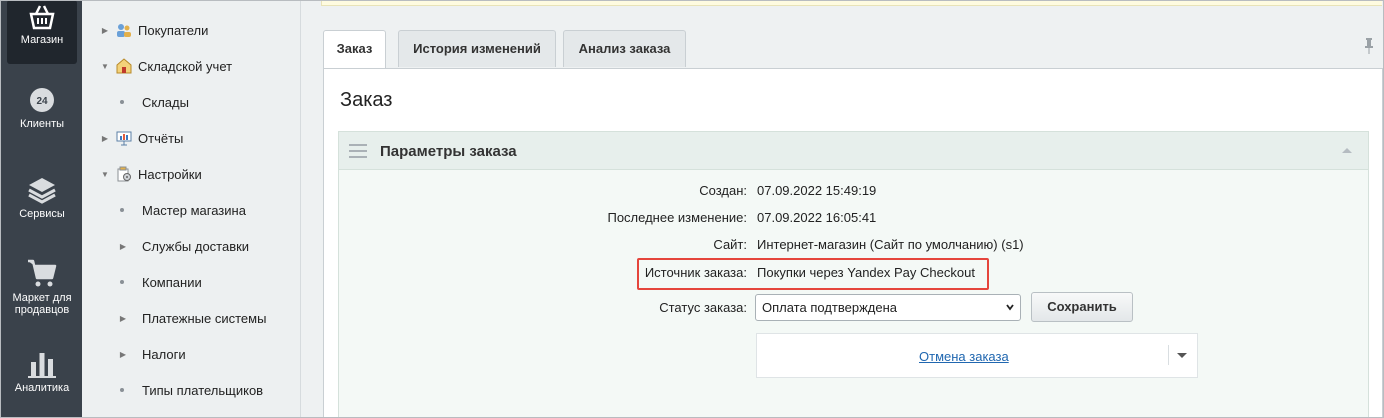 The image size is (1384, 418). Describe the element at coordinates (730, 244) in the screenshot. I see `site-label: Сайт:` at that location.